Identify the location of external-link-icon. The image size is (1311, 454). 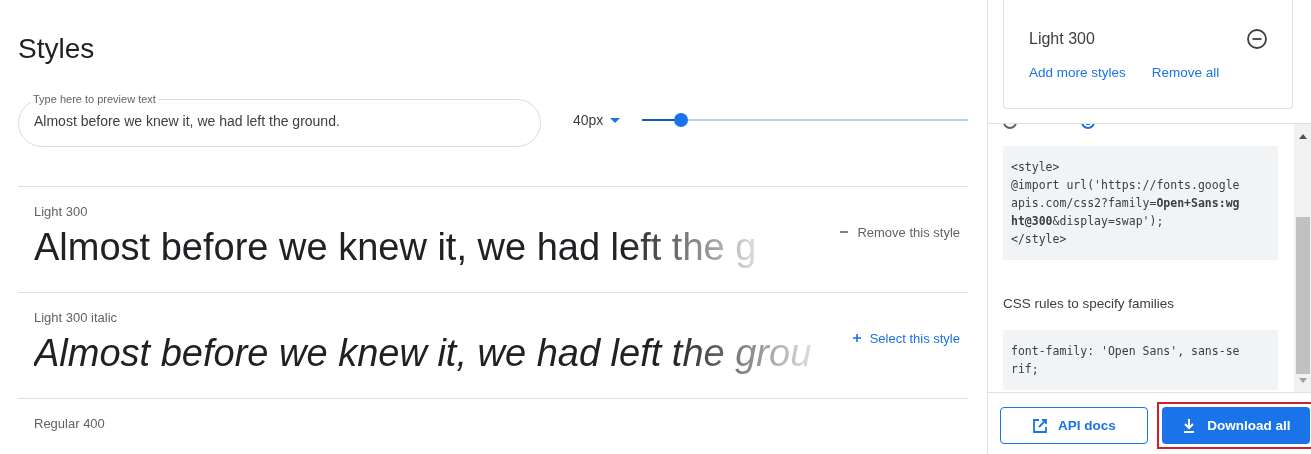
(1040, 425).